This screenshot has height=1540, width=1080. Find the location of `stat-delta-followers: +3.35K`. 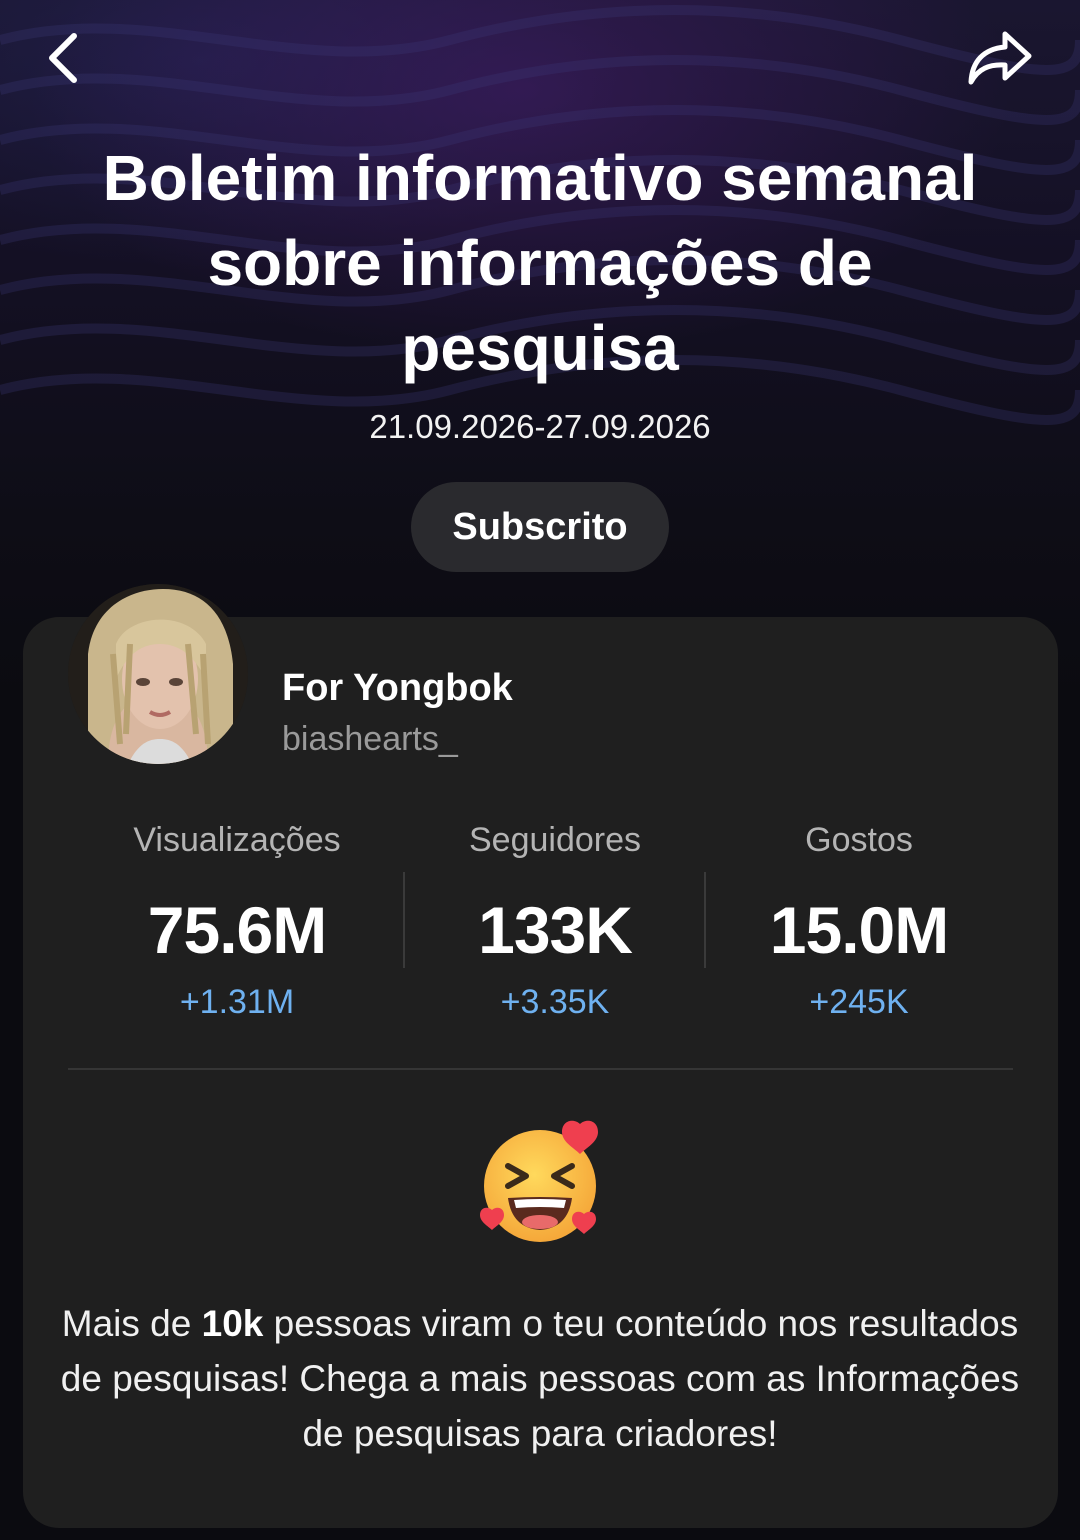

stat-delta-followers: +3.35K is located at coordinates (555, 1002).